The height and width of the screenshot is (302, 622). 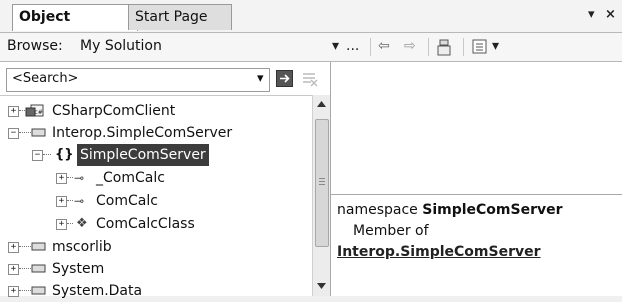 What do you see at coordinates (82, 247) in the screenshot?
I see `tree-item-label: mscorlib` at bounding box center [82, 247].